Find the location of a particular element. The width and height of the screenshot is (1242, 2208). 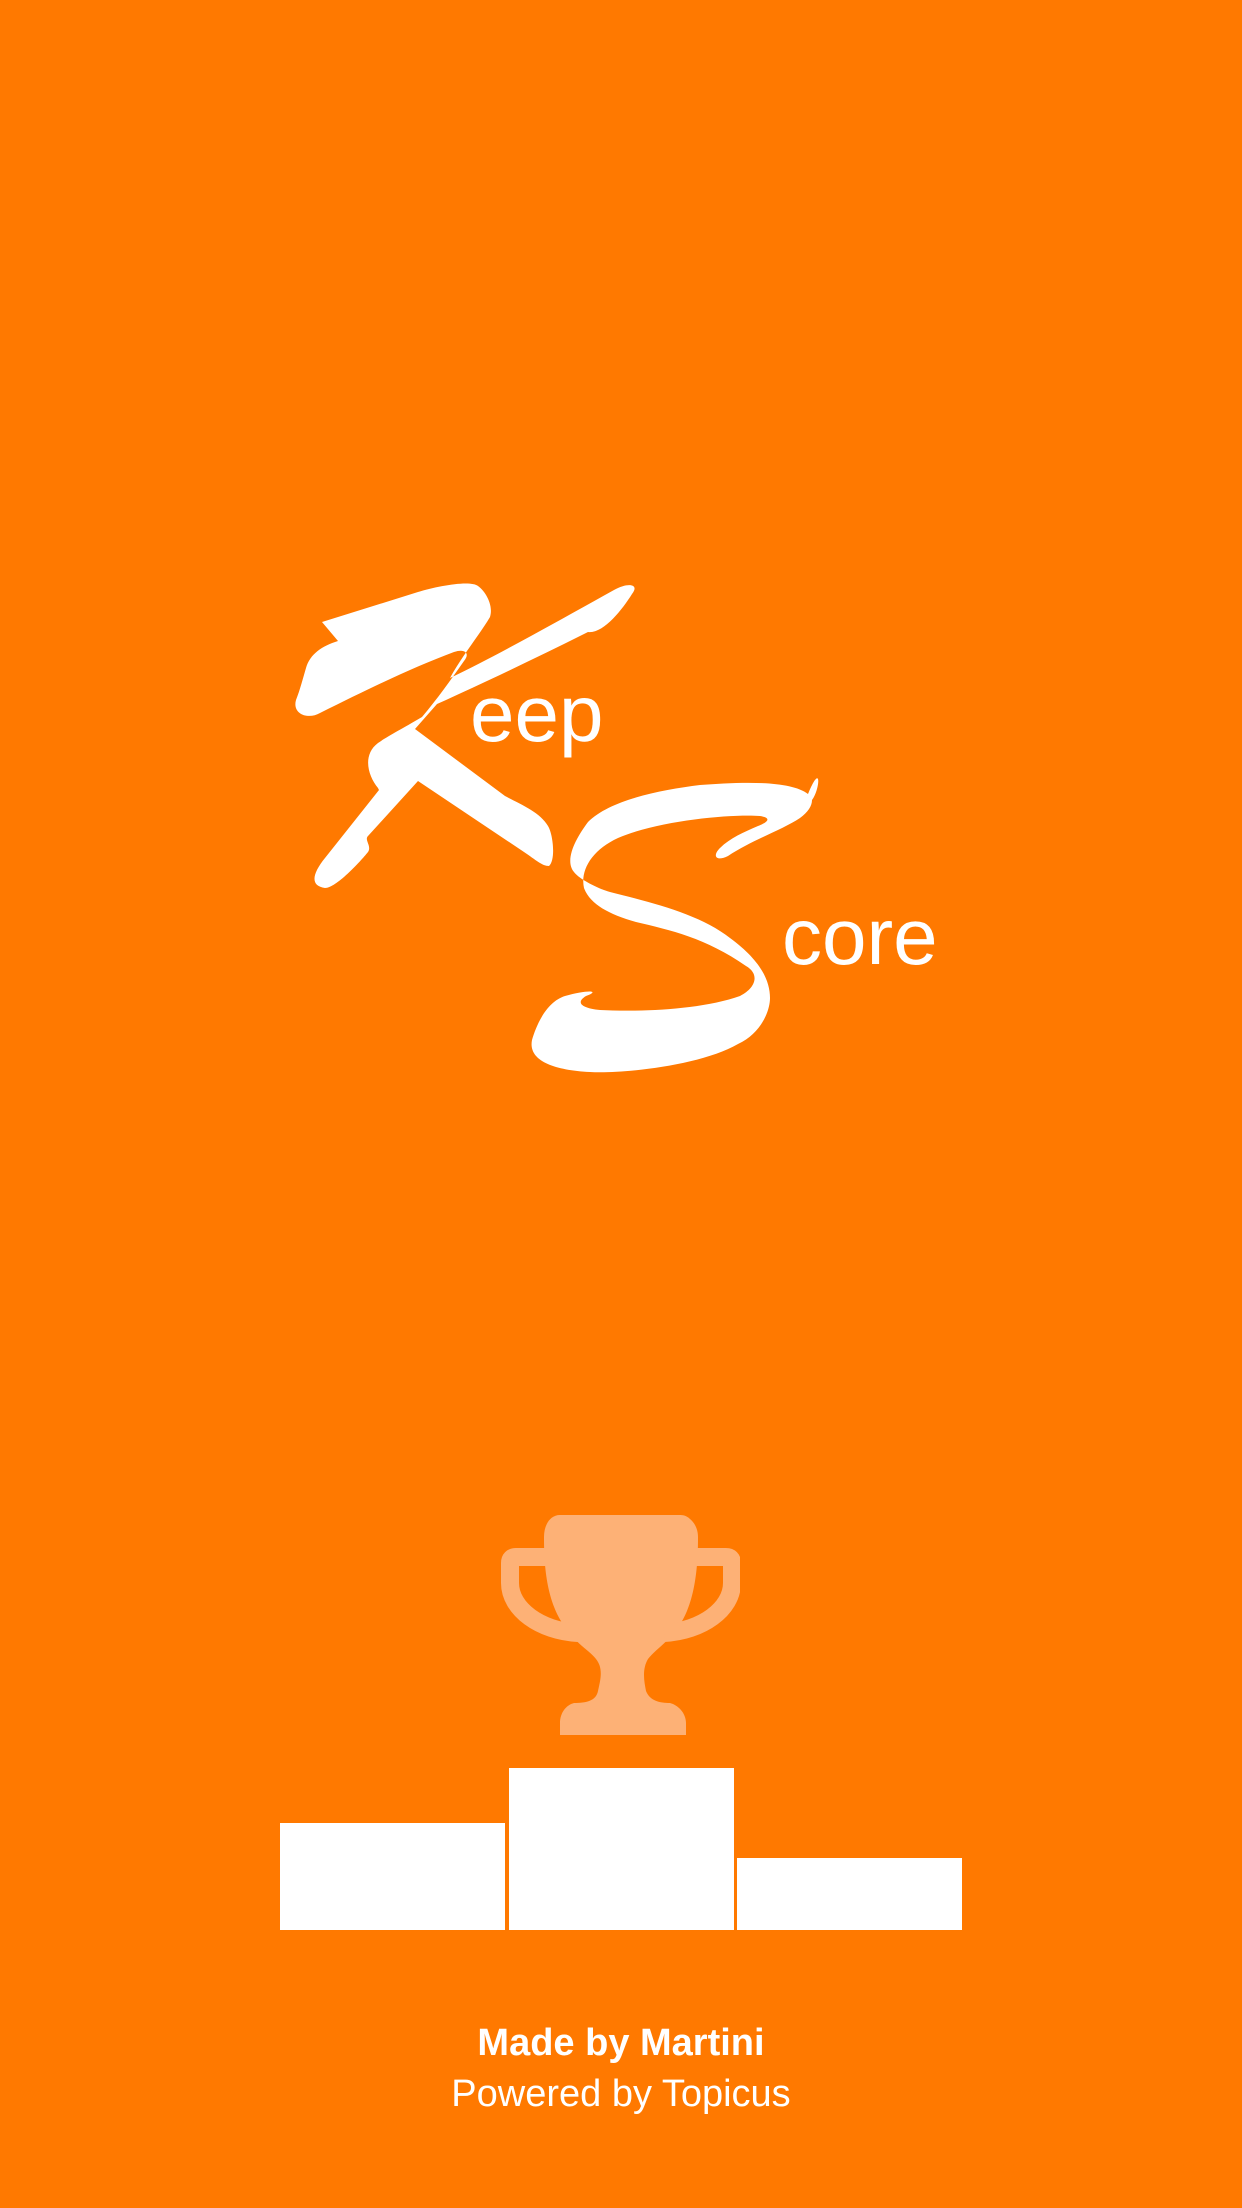

podium-first-place is located at coordinates (621, 1849).